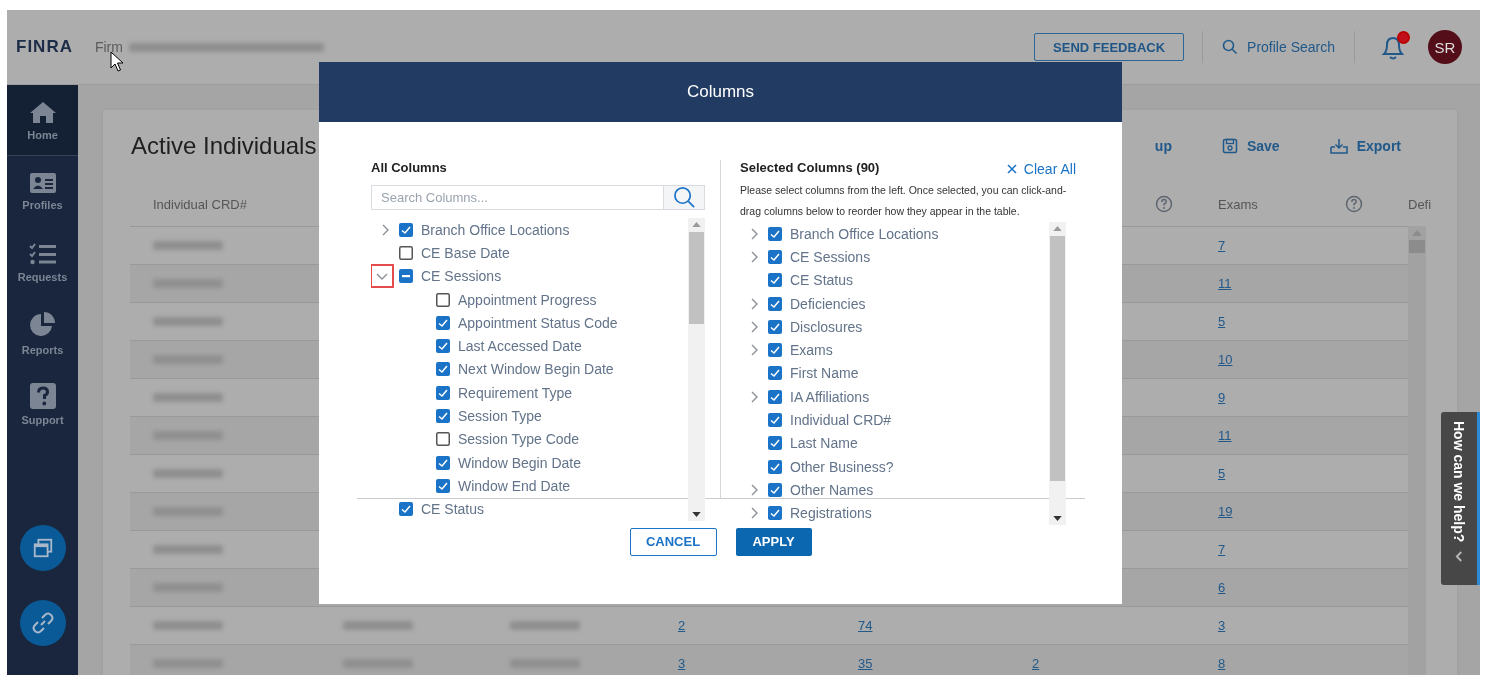 Image resolution: width=1489 pixels, height=675 pixels. What do you see at coordinates (826, 326) in the screenshot?
I see `column-option: Disclosures` at bounding box center [826, 326].